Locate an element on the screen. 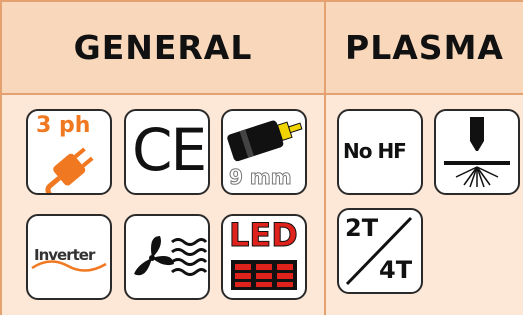  header-plasma-label: PLASMA is located at coordinates (424, 47).